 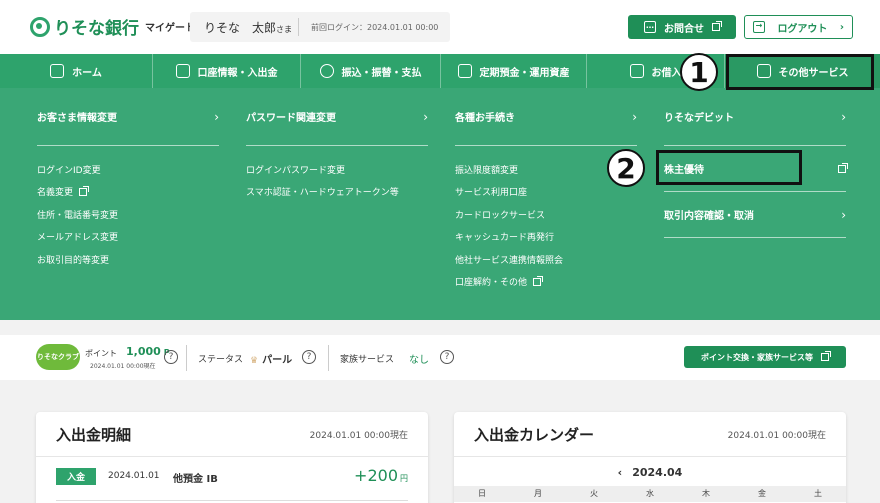 I want to click on logout-button: → ログアウト ›, so click(x=798, y=27).